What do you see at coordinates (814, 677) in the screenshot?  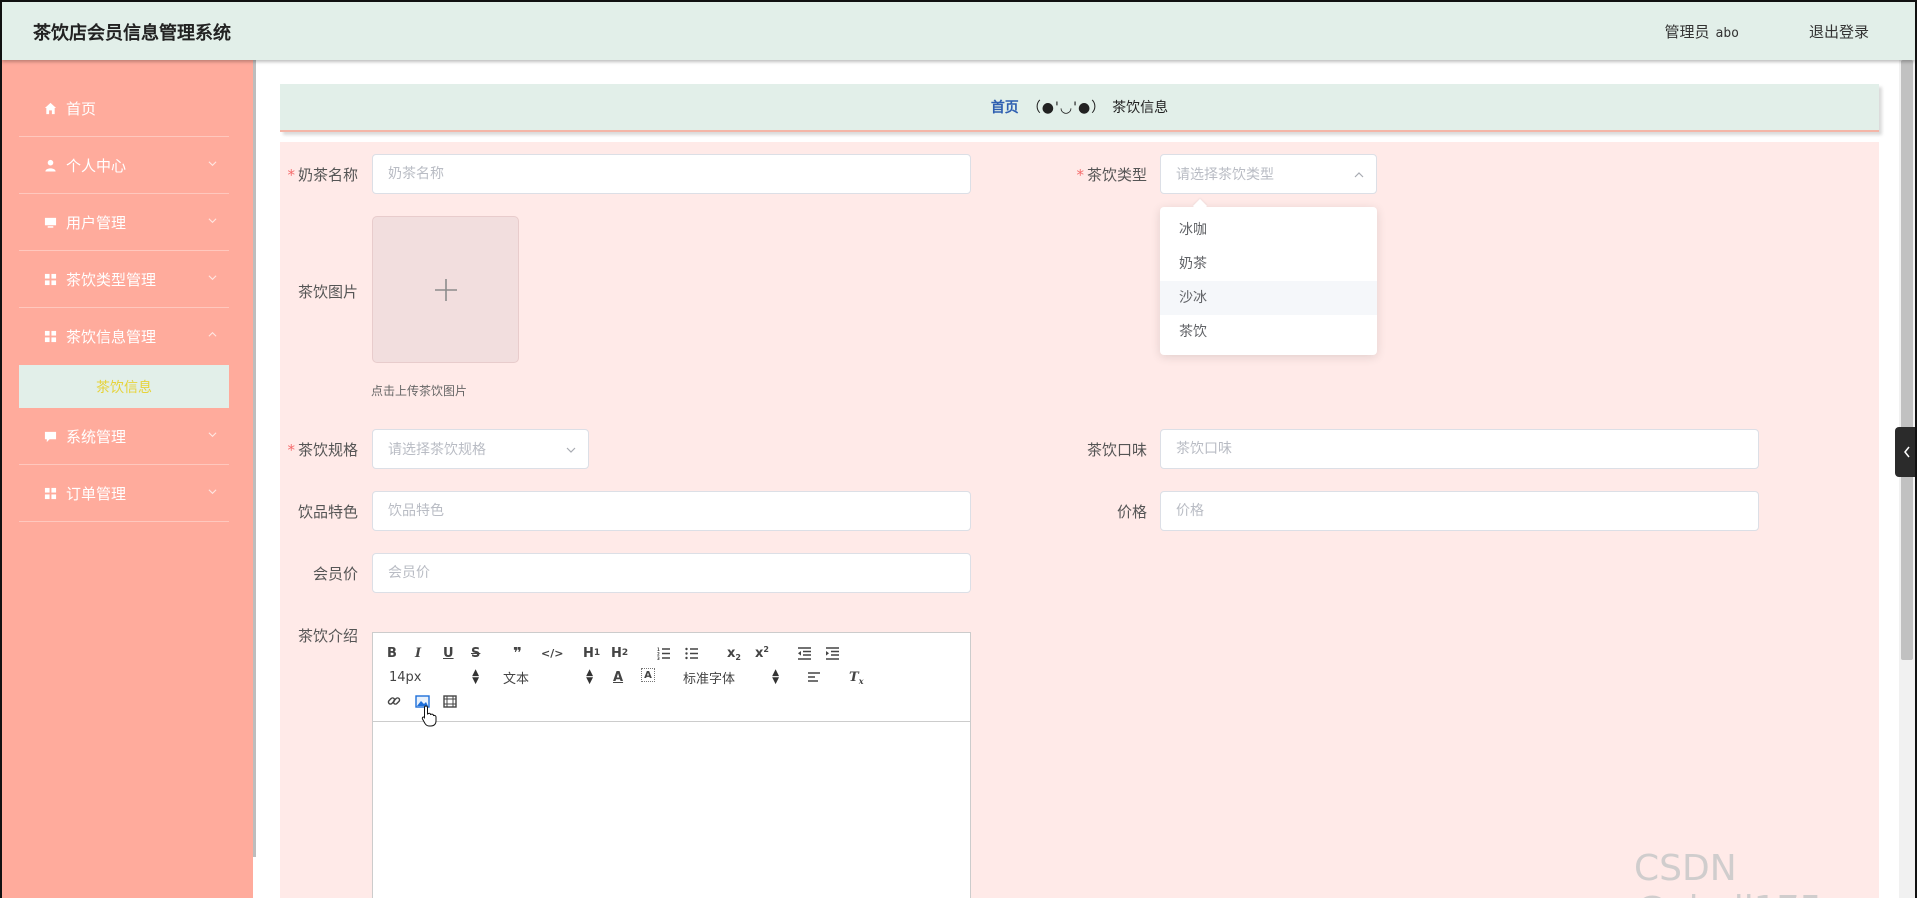 I see `align-icon` at bounding box center [814, 677].